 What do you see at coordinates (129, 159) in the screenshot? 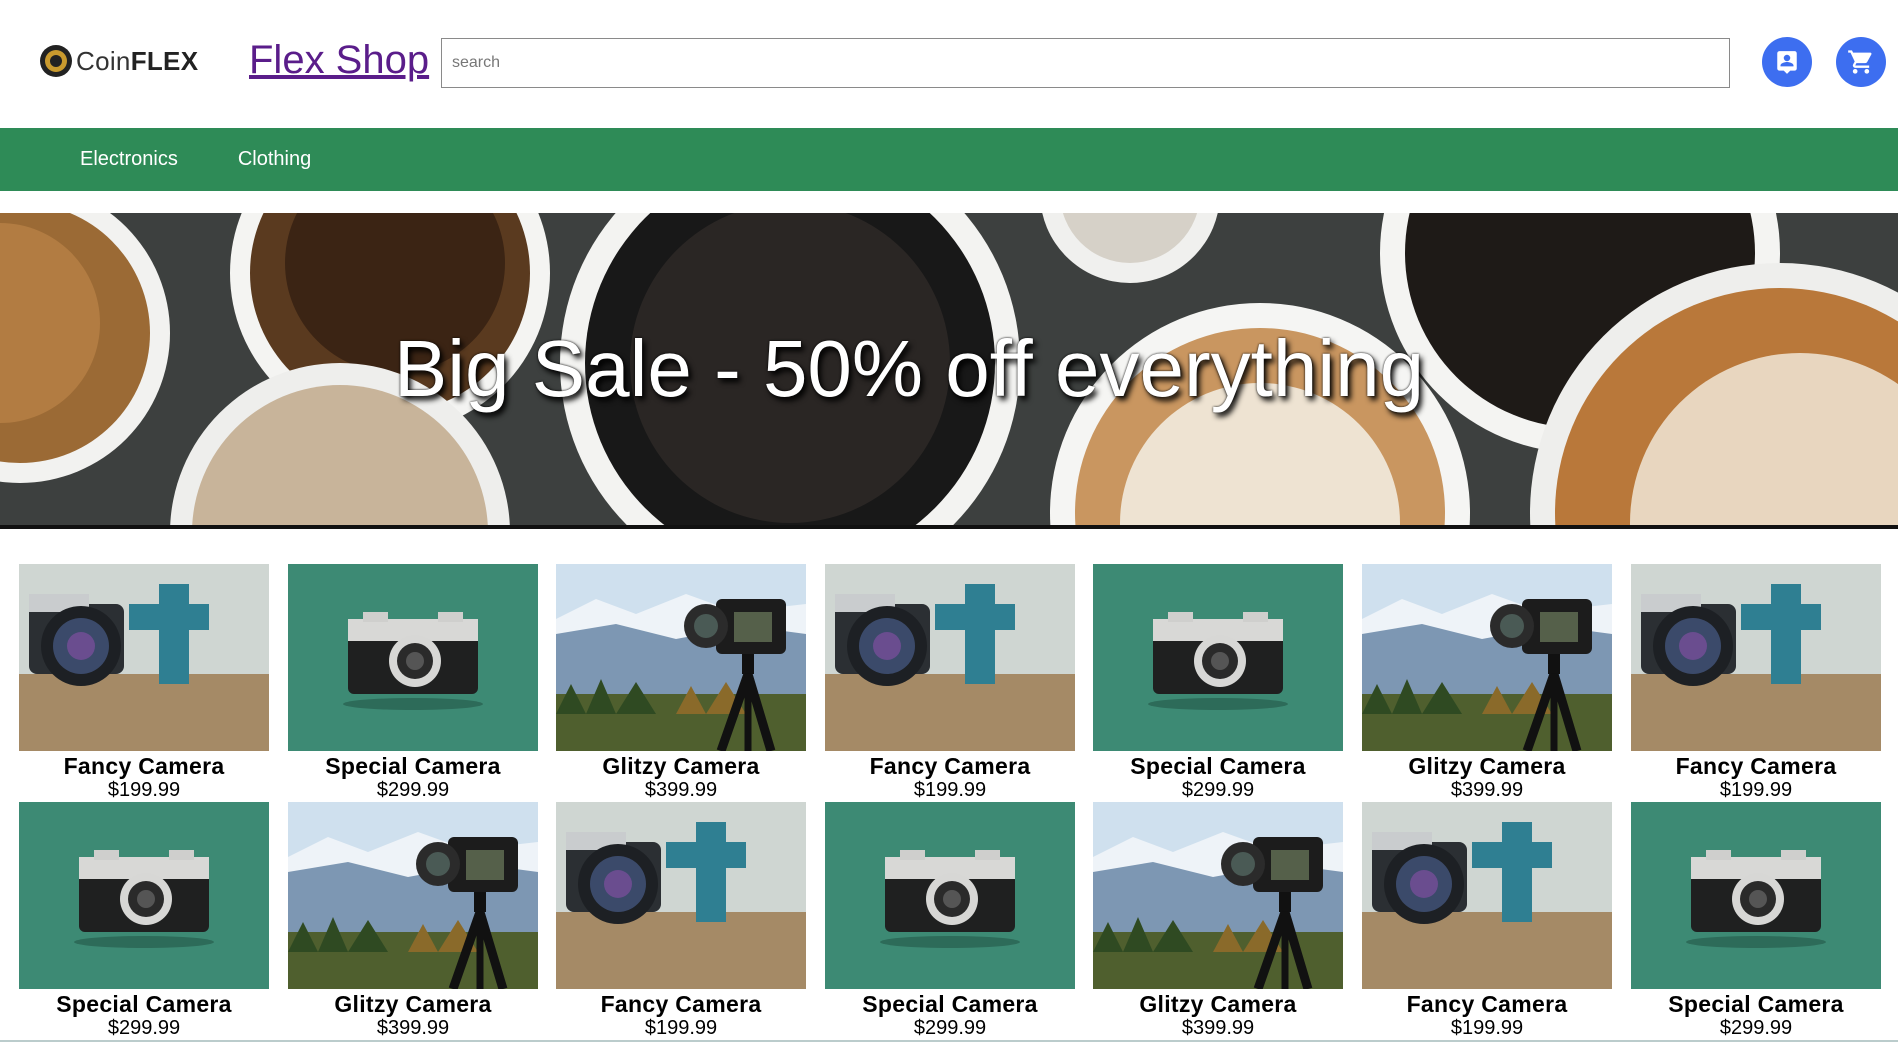
I see `nav-item-electronics: Electronics` at bounding box center [129, 159].